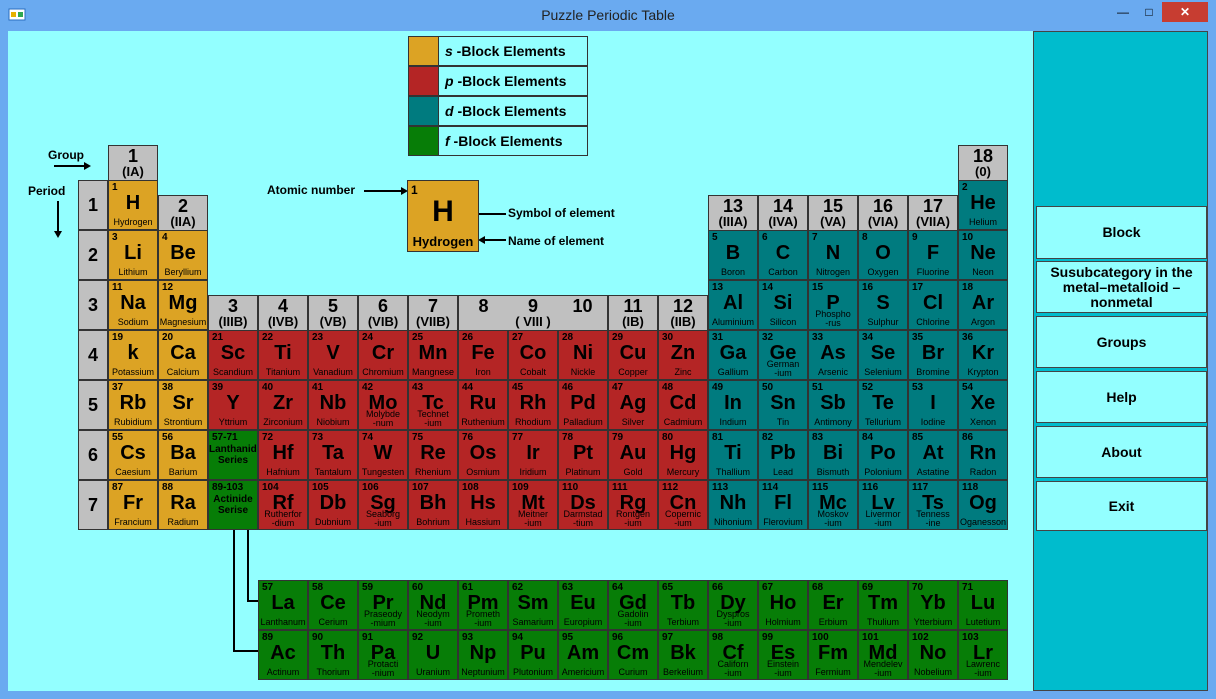 The width and height of the screenshot is (1216, 699). Describe the element at coordinates (333, 505) in the screenshot. I see `element-cell-db-105: 105 Db Dubnium` at that location.